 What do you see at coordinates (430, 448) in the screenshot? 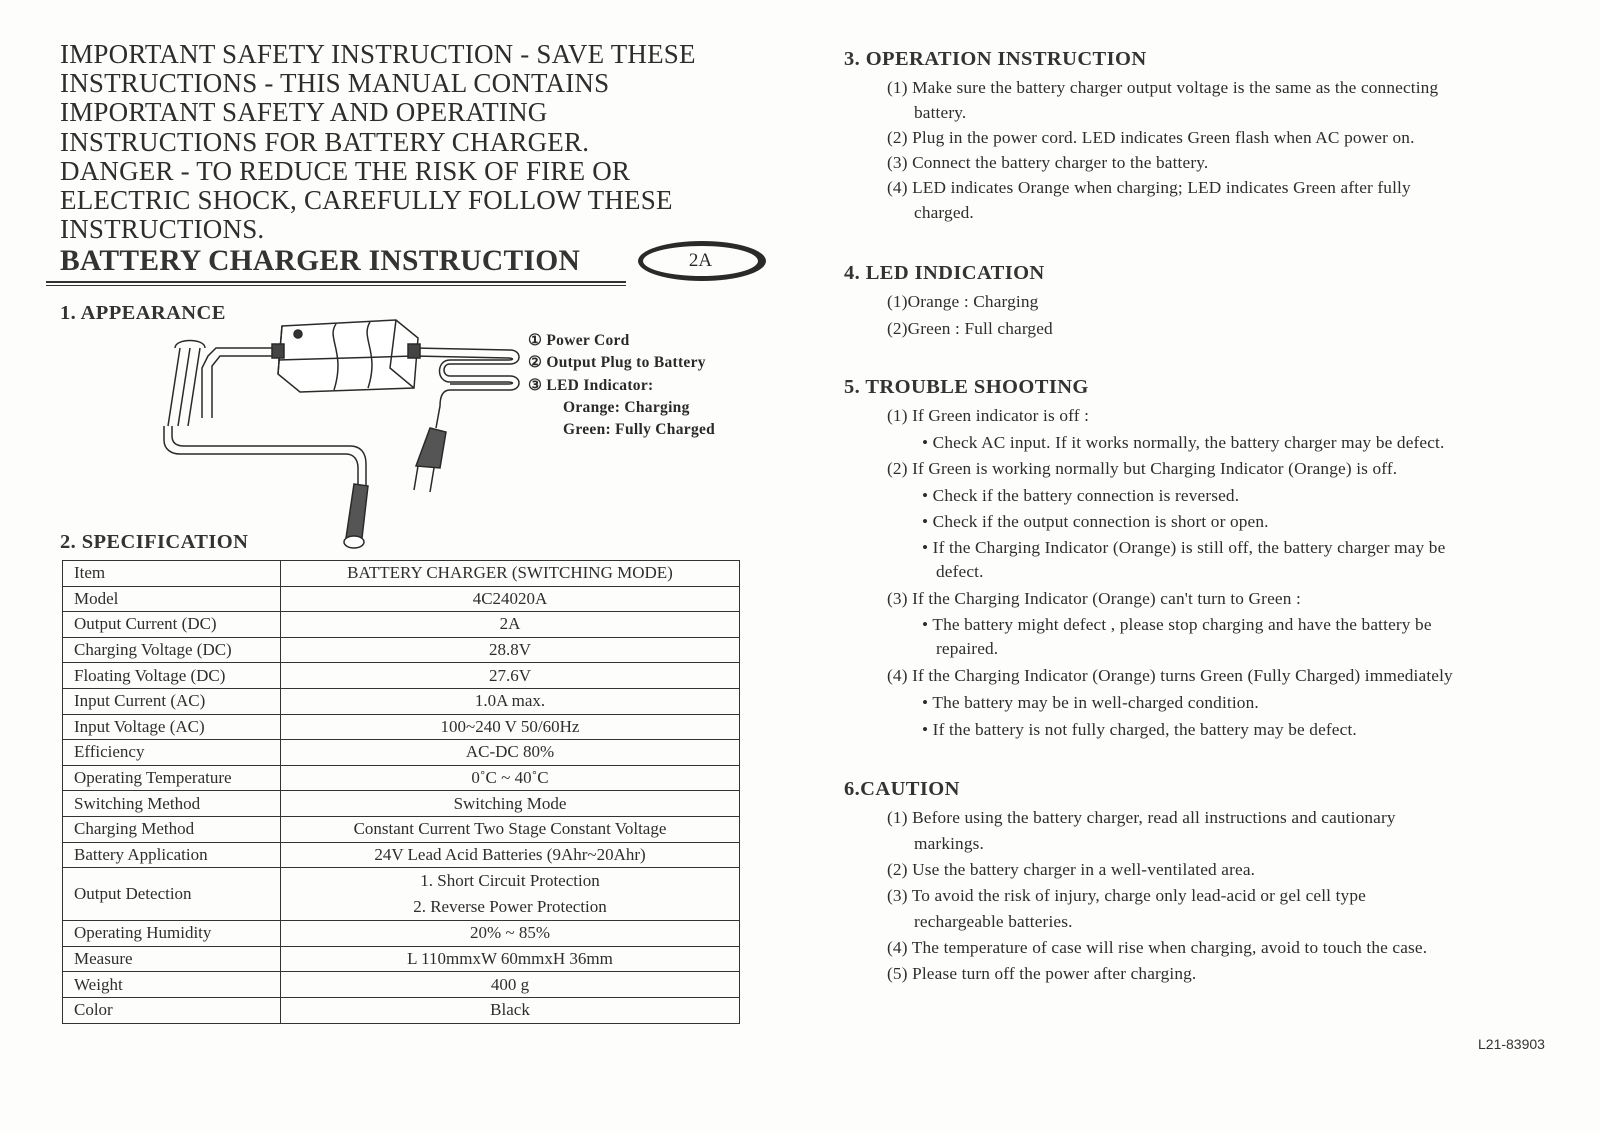
I see `power-plug-icon` at bounding box center [430, 448].